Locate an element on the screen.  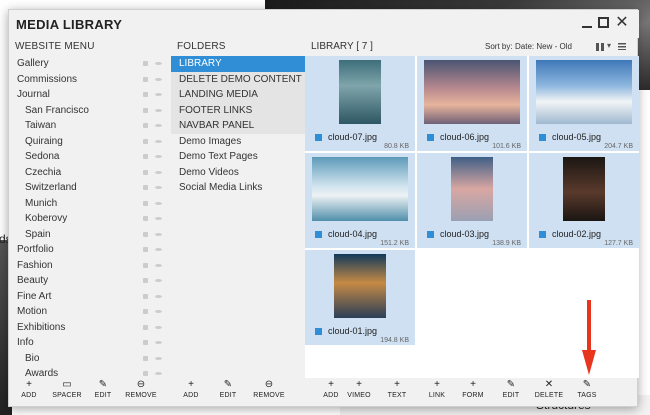
folder-item: NAVBAR PANEL is located at coordinates (238, 126).